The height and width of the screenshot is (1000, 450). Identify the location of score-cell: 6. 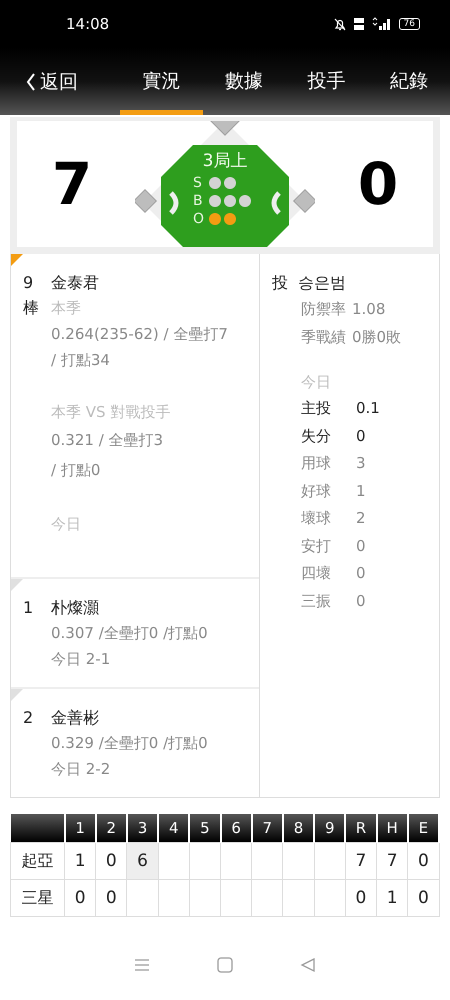
(142, 861).